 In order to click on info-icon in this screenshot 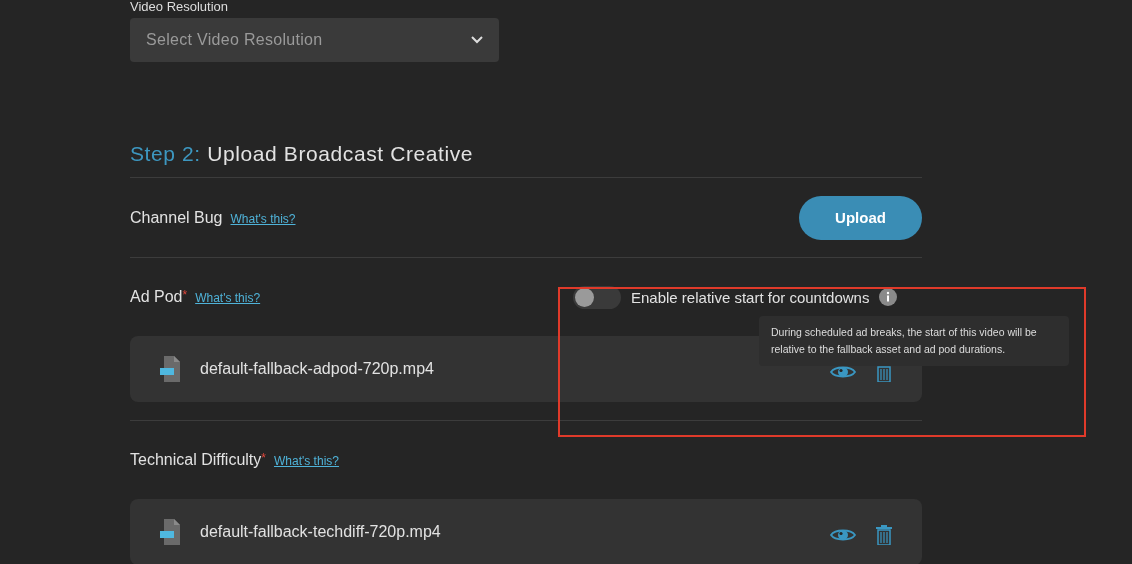, I will do `click(888, 297)`.